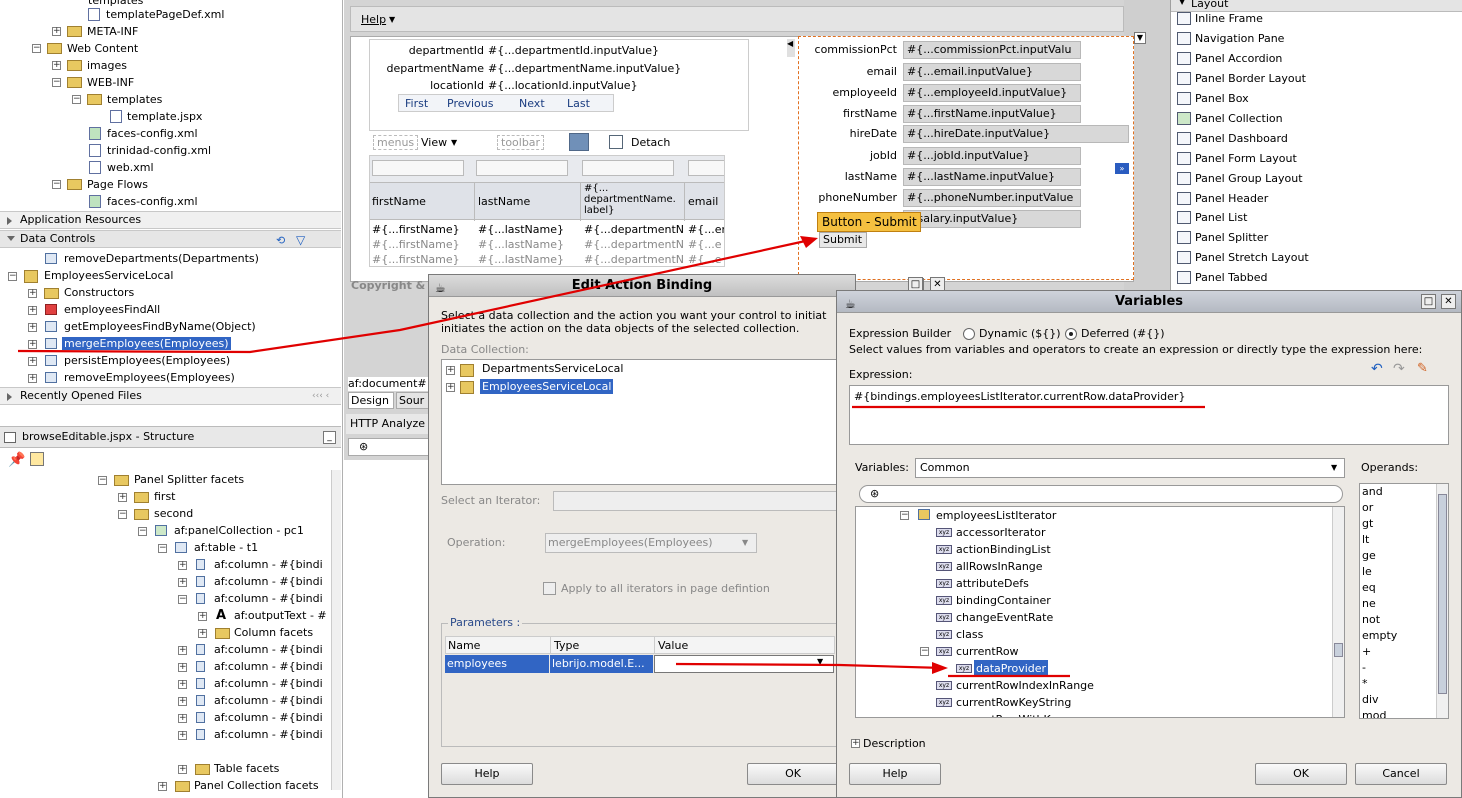 This screenshot has height=798, width=1462. Describe the element at coordinates (820, 661) in the screenshot. I see `chevron-down-icon: ▼` at that location.